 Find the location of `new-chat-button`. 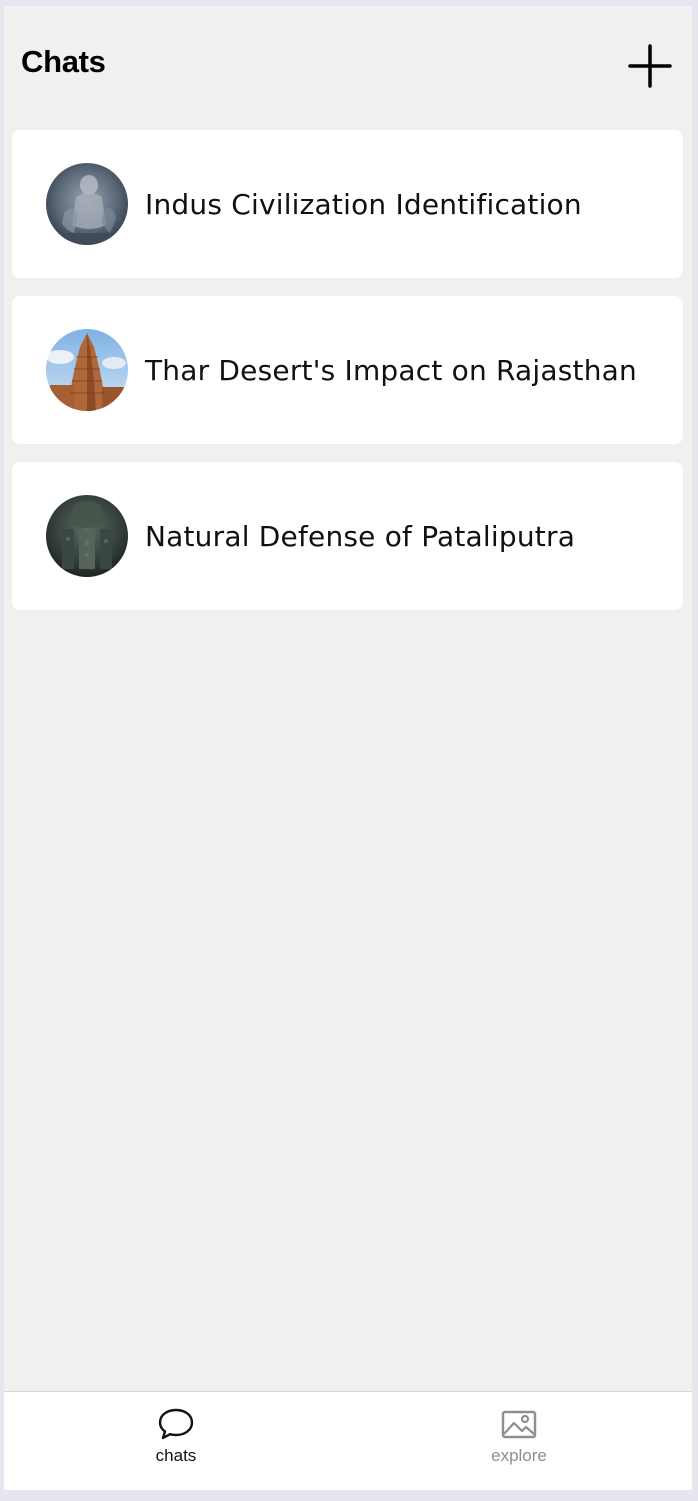

new-chat-button is located at coordinates (650, 66).